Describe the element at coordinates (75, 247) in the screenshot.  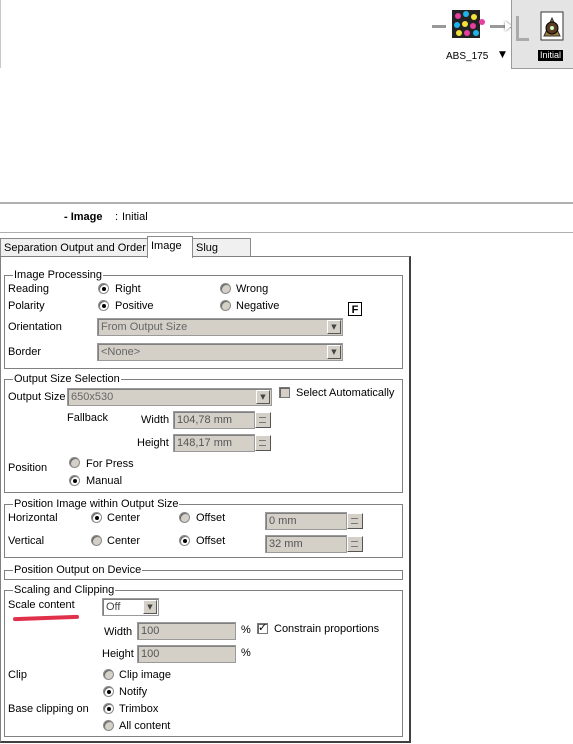
I see `tab-separation-output: Separation Output and Order` at that location.